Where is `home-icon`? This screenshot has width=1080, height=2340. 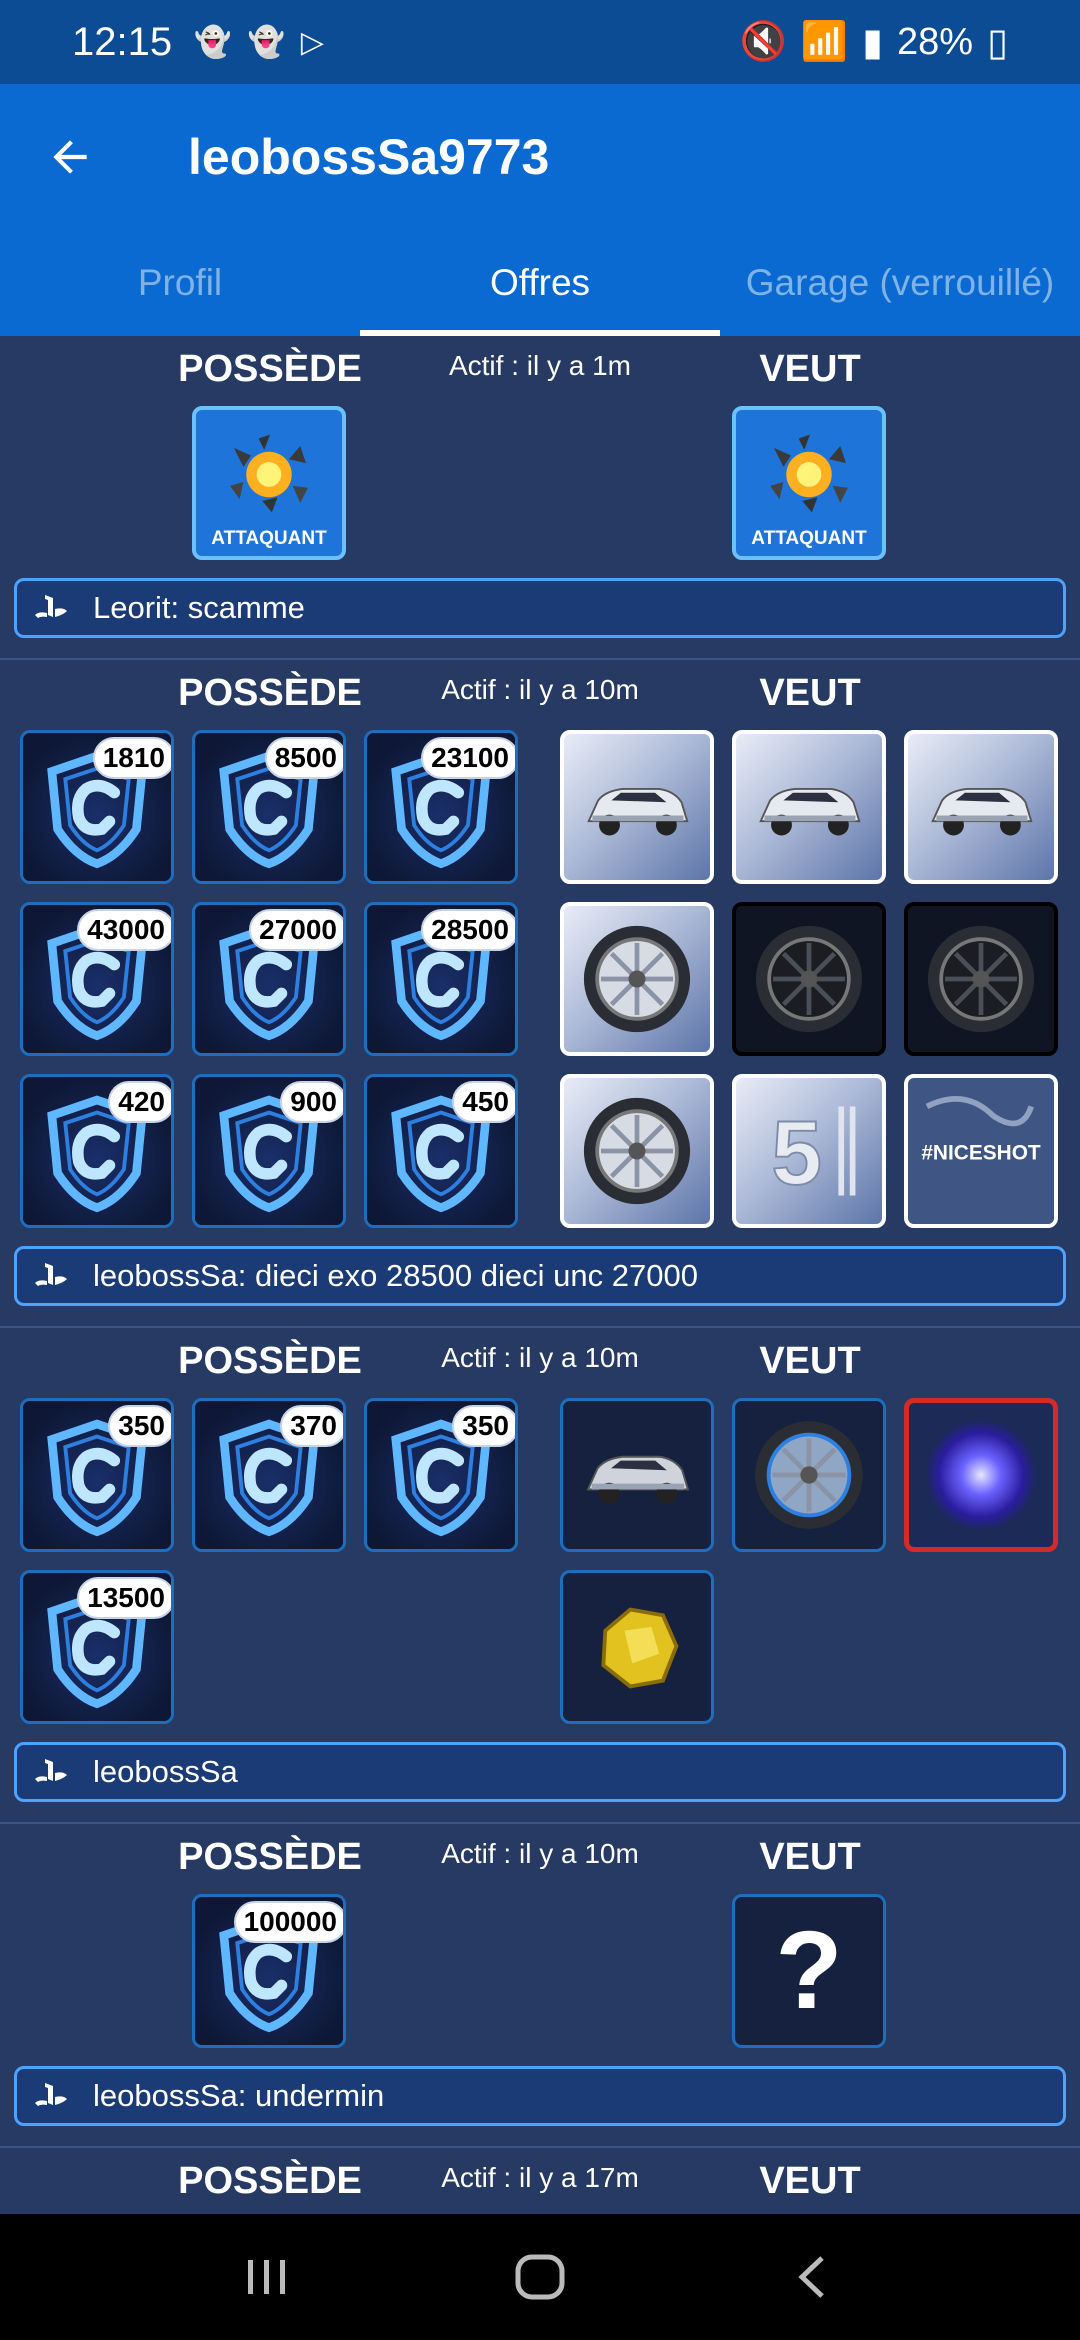
home-icon is located at coordinates (540, 2277).